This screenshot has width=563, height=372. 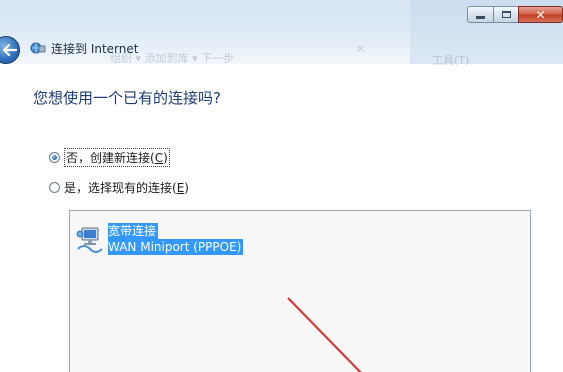 I want to click on back-button, so click(x=10, y=50).